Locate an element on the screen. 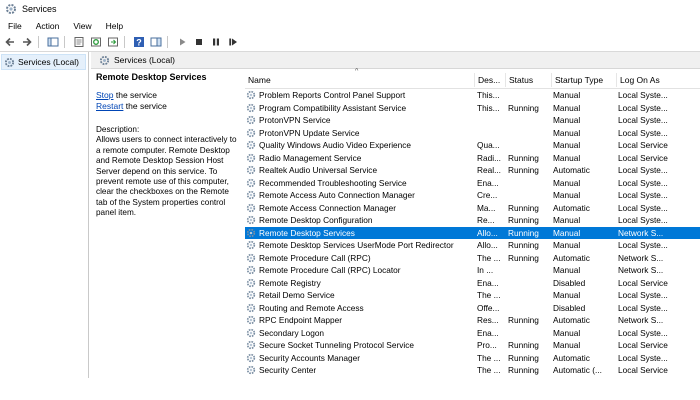 This screenshot has height=400, width=700. stop-service-button is located at coordinates (199, 42).